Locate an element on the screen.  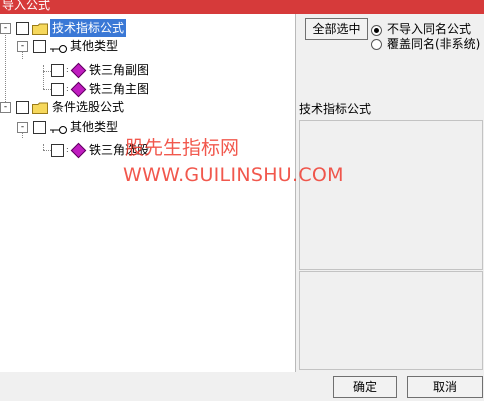
dialog-footer: 确定 取消 is located at coordinates (242, 386).